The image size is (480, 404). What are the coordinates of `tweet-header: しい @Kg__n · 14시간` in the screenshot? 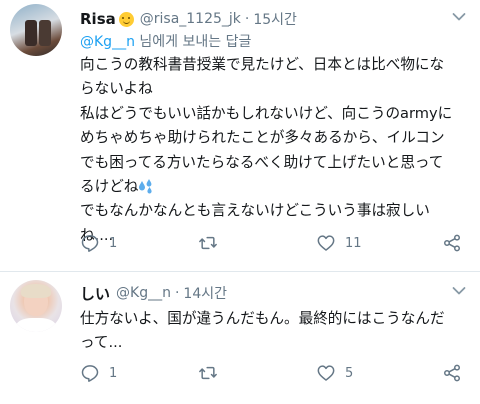 It's located at (153, 293).